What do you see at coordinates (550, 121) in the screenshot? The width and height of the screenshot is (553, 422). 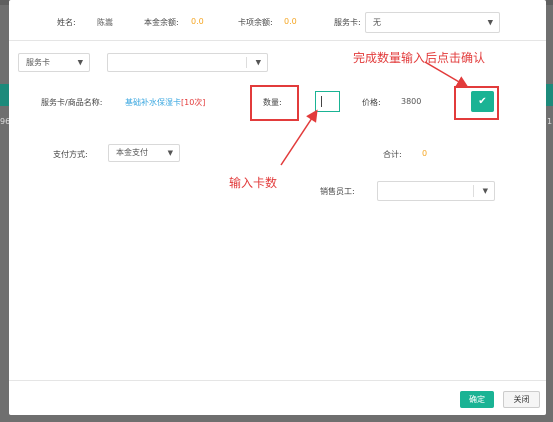 I see `background-number-right: 1` at bounding box center [550, 121].